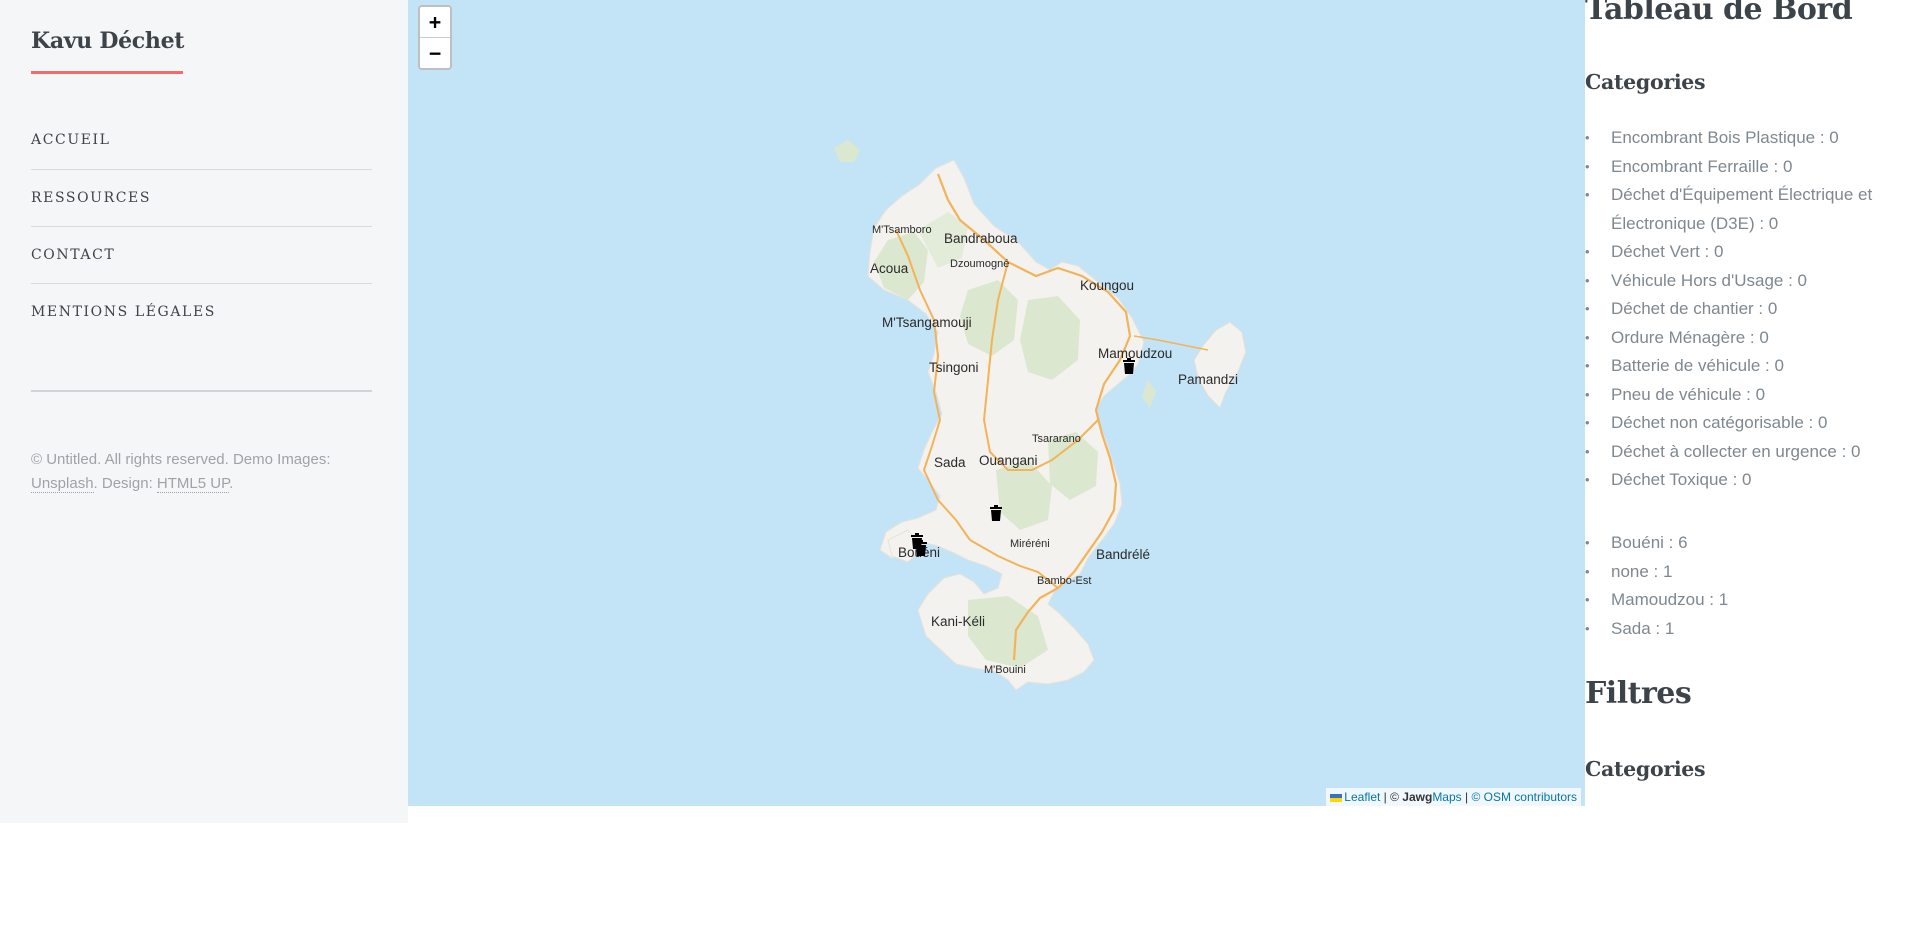  What do you see at coordinates (1743, 138) in the screenshot?
I see `category-item: Encombrant Bois Plastique : 0` at bounding box center [1743, 138].